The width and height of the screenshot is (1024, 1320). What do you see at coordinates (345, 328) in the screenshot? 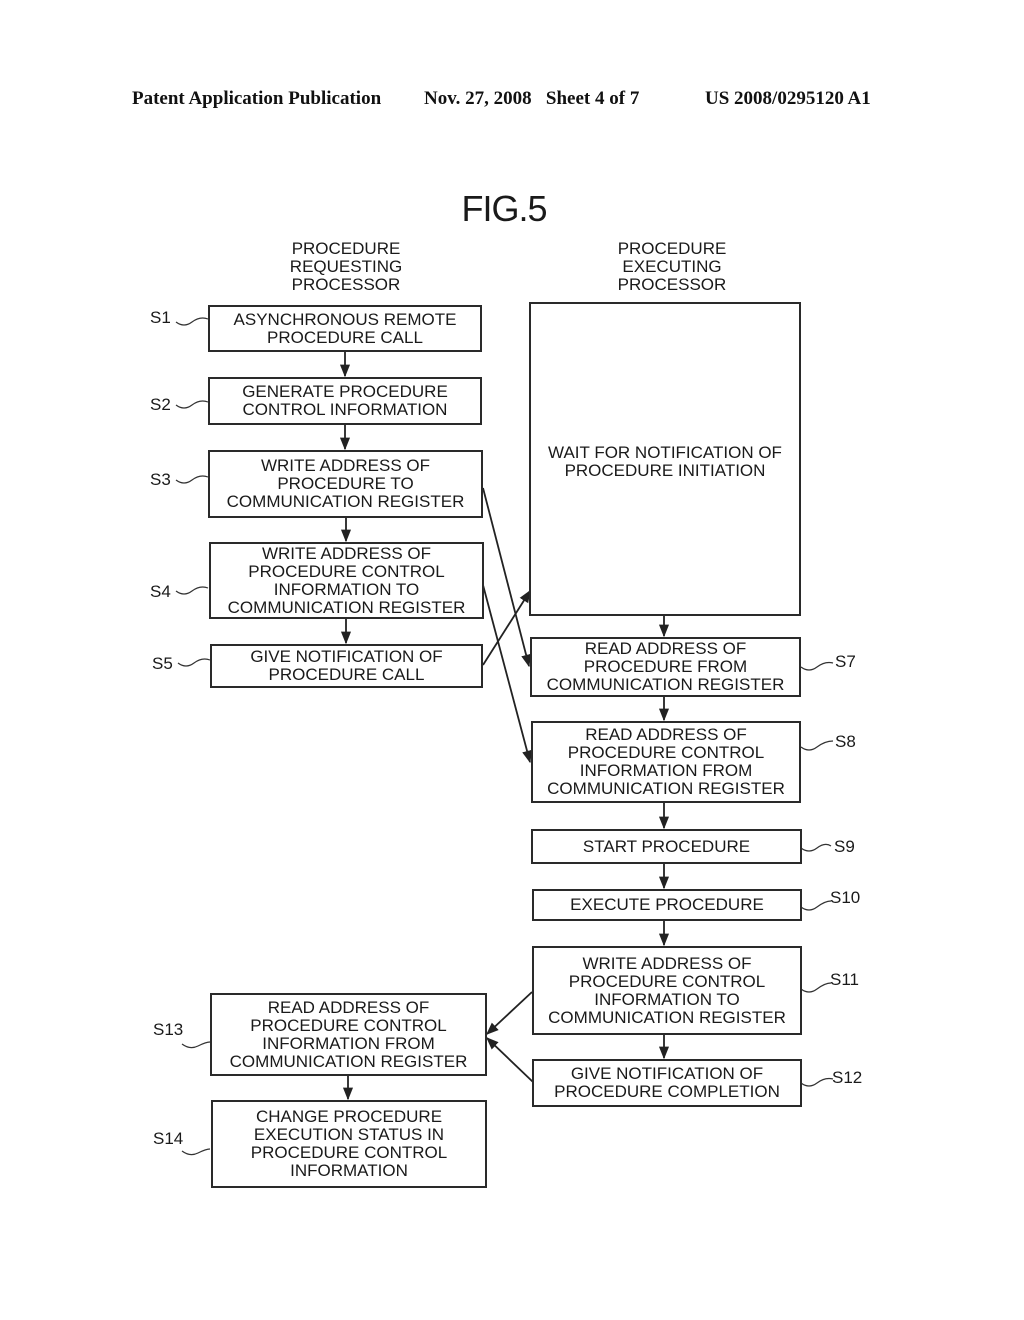
I see `step-box-s1: ASYNCHRONOUS REMOTE PROCEDURE CALL` at bounding box center [345, 328].